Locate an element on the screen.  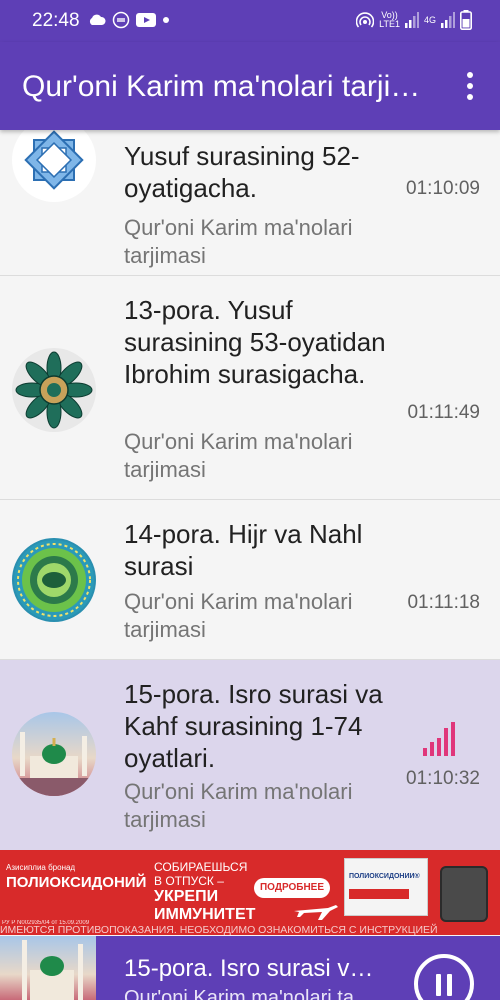
equalizer-bars-icon is located at coordinates (439, 739).